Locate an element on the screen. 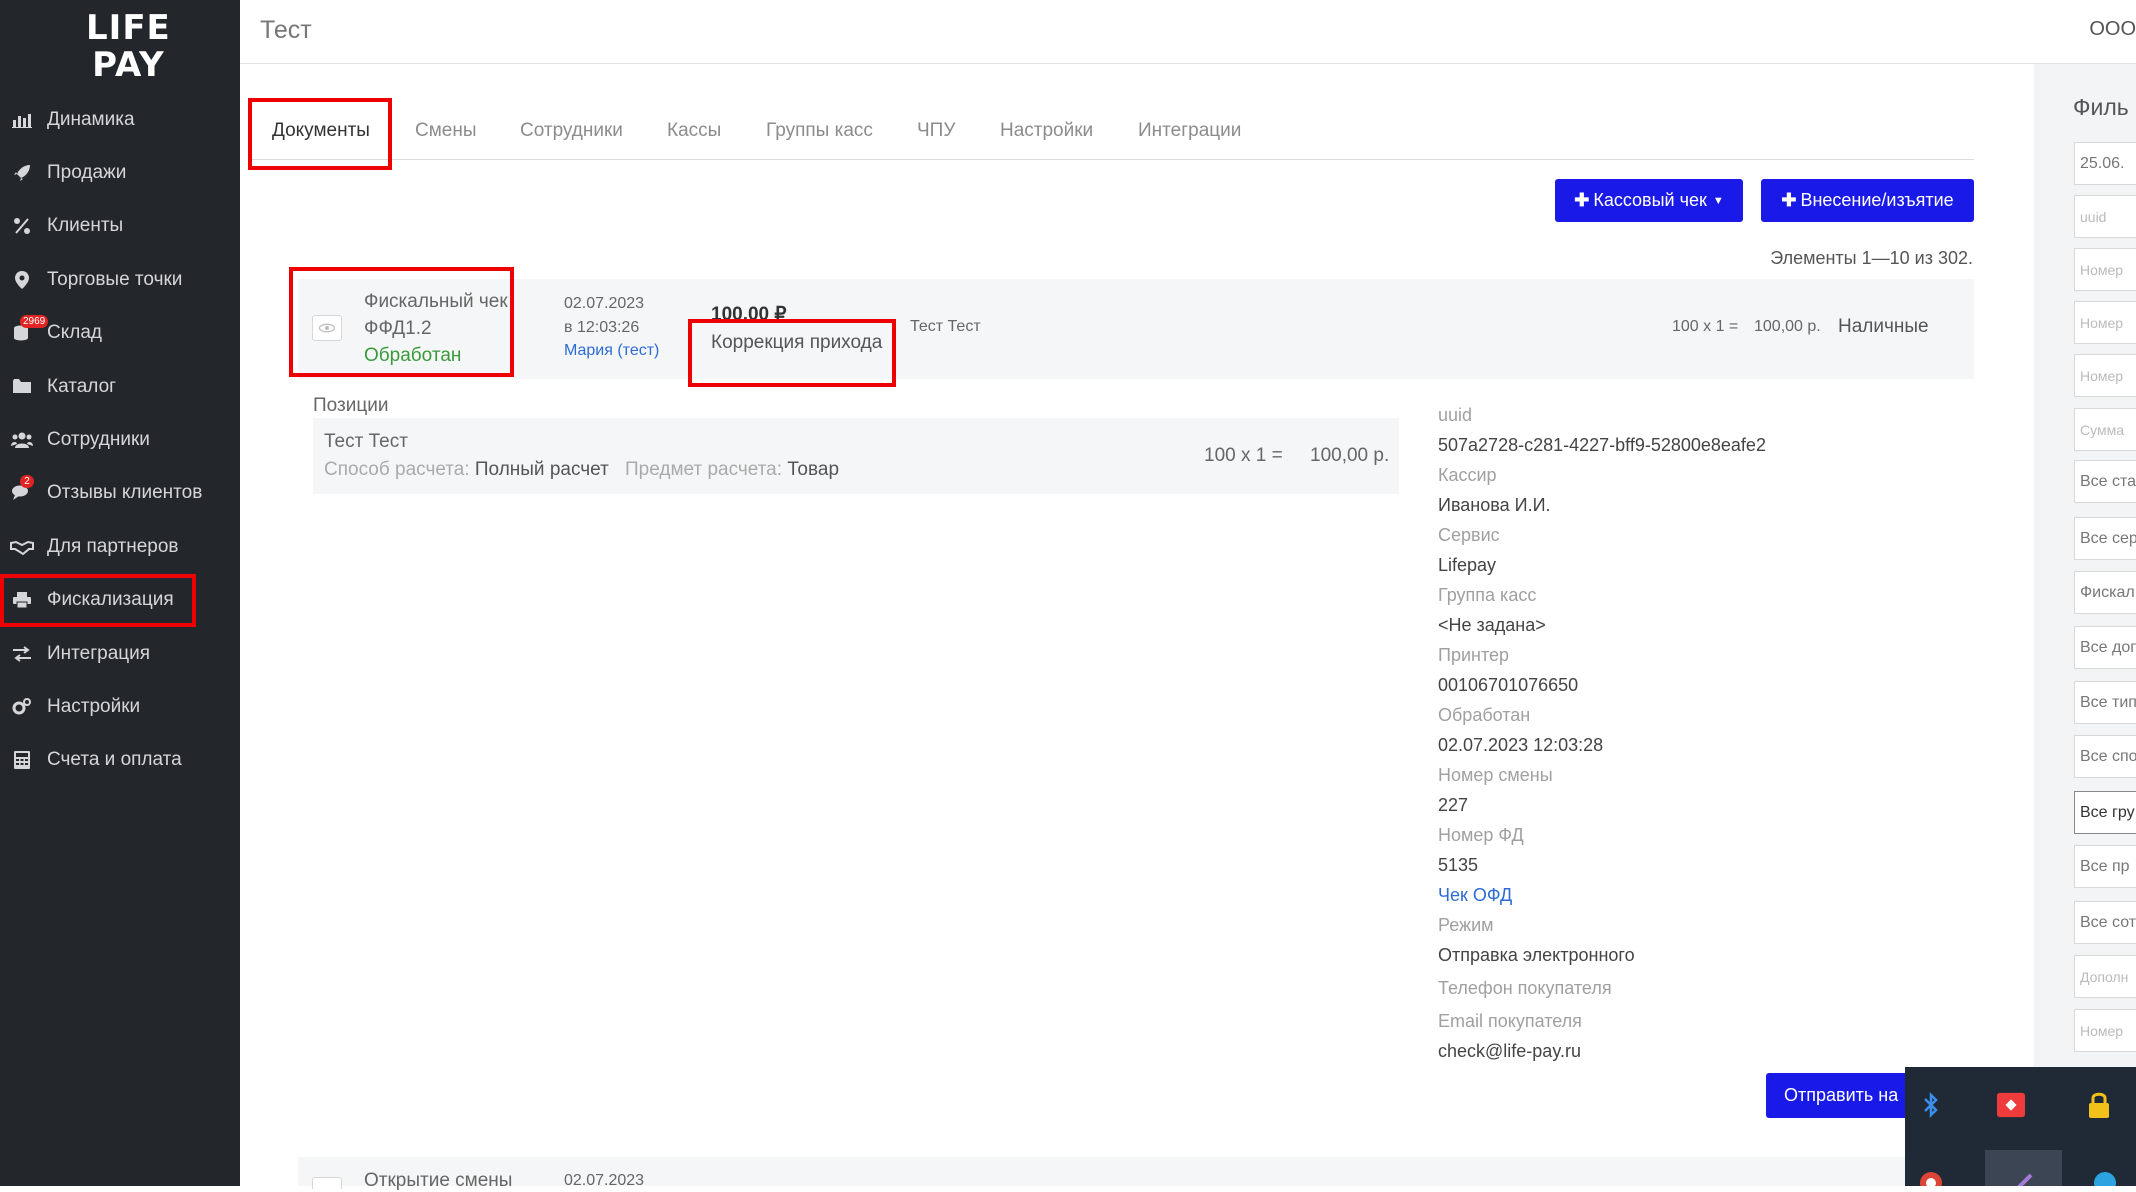 This screenshot has height=1192, width=2136. sum-filter-input: Сумма is located at coordinates (2105, 429).